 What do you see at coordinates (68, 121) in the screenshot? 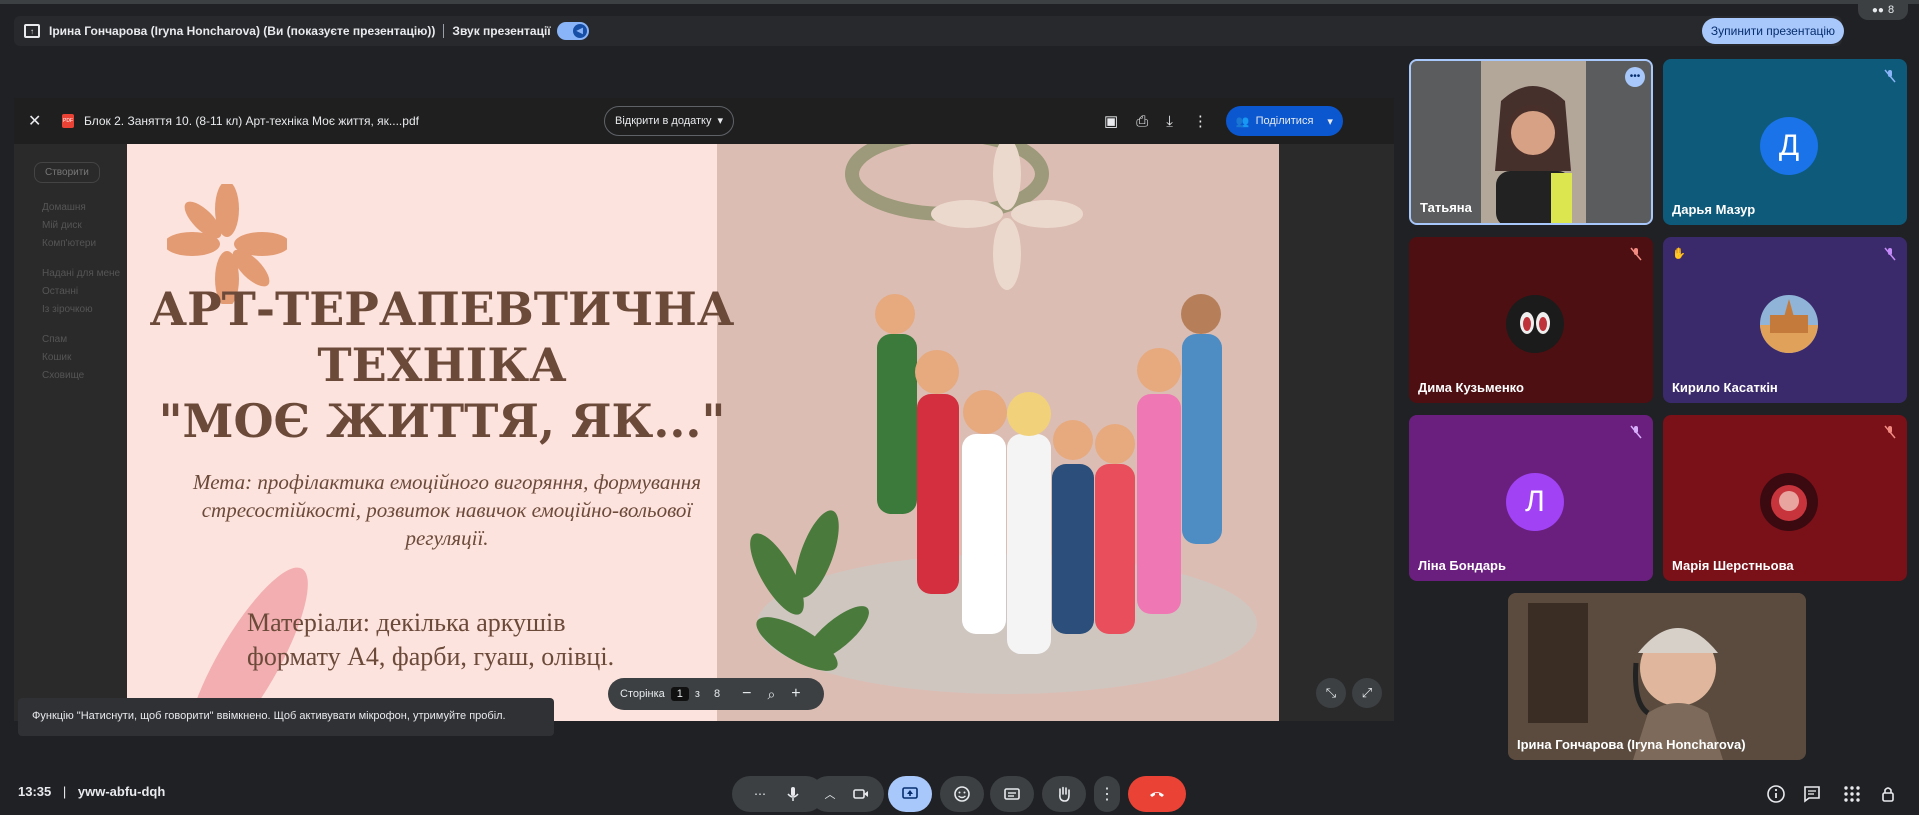
I see `pdf-file-icon: PDF` at bounding box center [68, 121].